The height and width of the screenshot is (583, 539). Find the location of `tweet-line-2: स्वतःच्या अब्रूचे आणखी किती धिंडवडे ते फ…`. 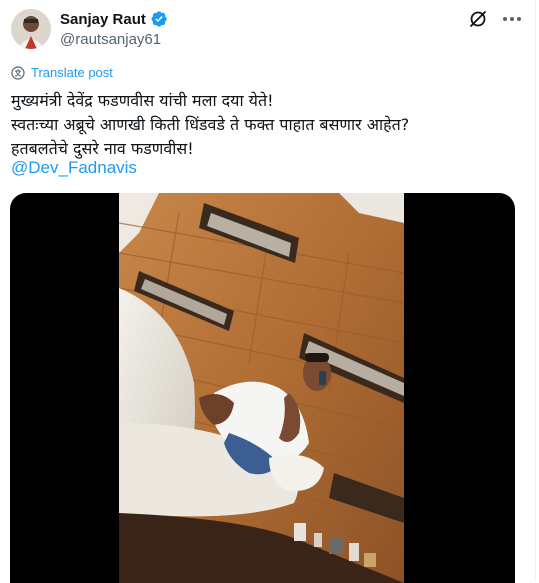

tweet-line-2: स्वतःच्या अब्रूचे आणखी किती धिंडवडे ते फ… is located at coordinates (210, 124).